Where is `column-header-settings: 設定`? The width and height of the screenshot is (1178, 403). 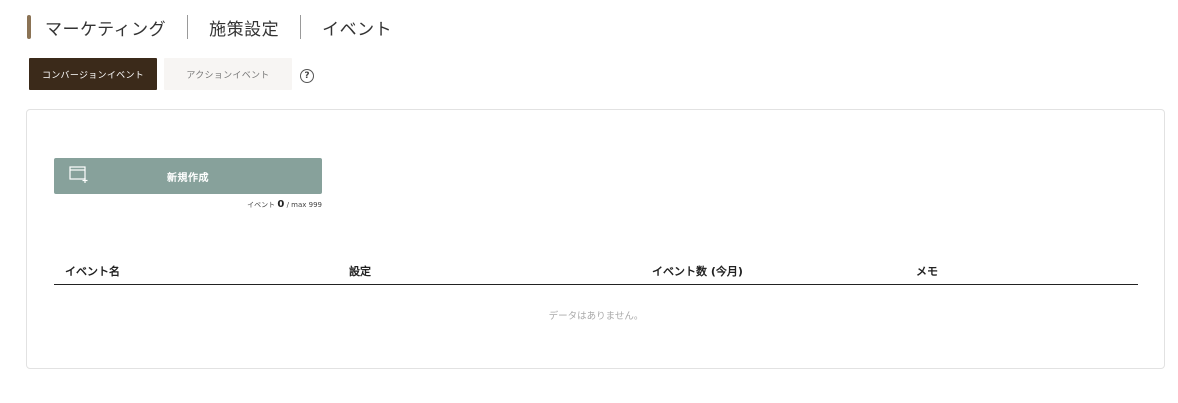 column-header-settings: 設定 is located at coordinates (360, 271).